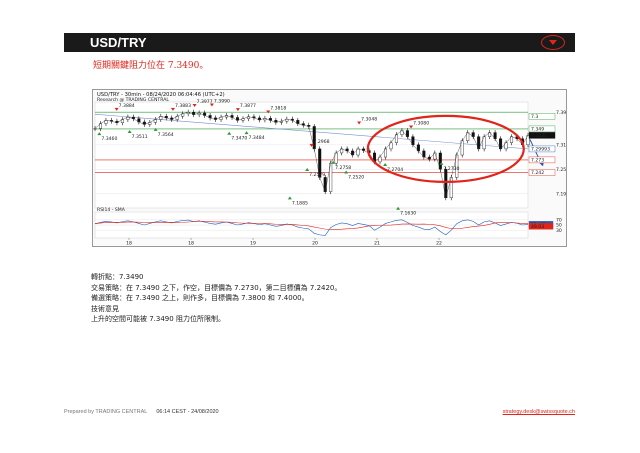 Image resolution: width=640 pixels, height=453 pixels. I want to click on headline: 短期關鍵阻力位在 7.3490。, so click(151, 66).